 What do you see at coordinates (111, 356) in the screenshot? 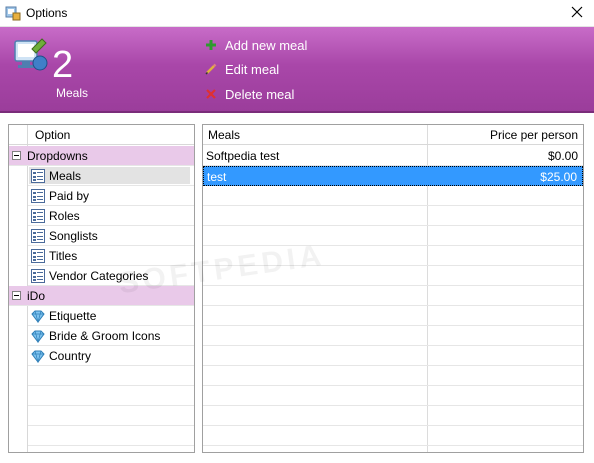
I see `tree-item-country: Country` at bounding box center [111, 356].